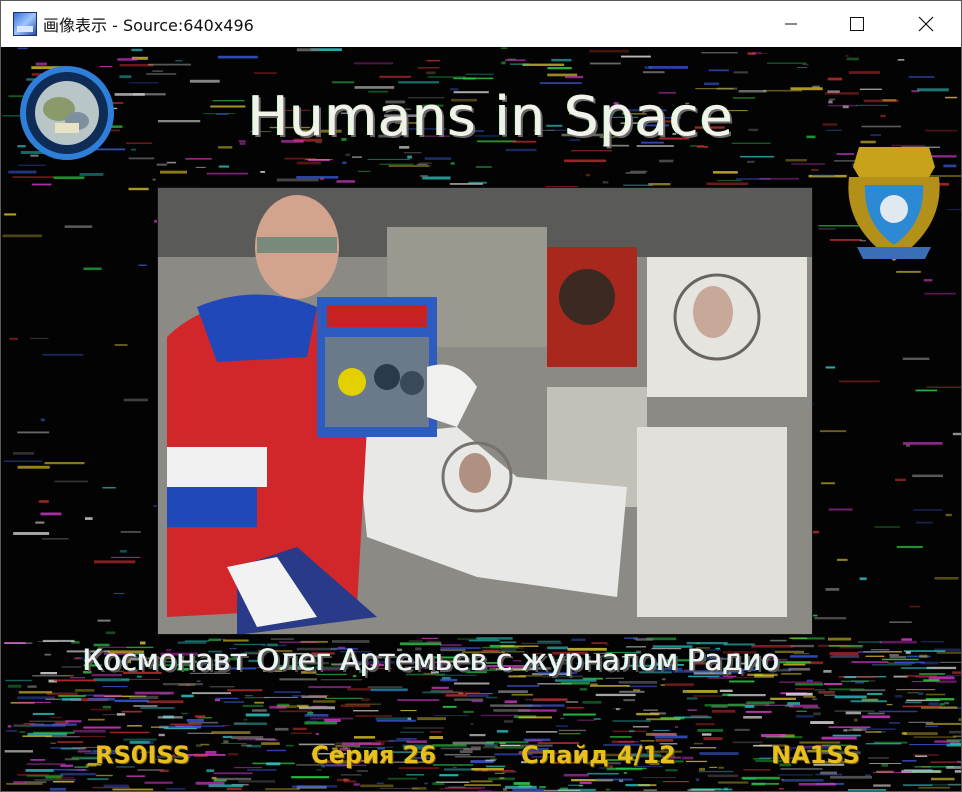 This screenshot has height=792, width=962. I want to click on minimize-button, so click(791, 24).